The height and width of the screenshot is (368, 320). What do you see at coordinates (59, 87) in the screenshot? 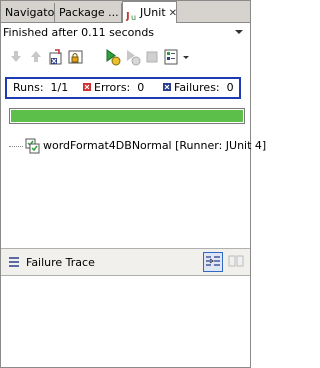
I see `runs-value: 1/1` at bounding box center [59, 87].